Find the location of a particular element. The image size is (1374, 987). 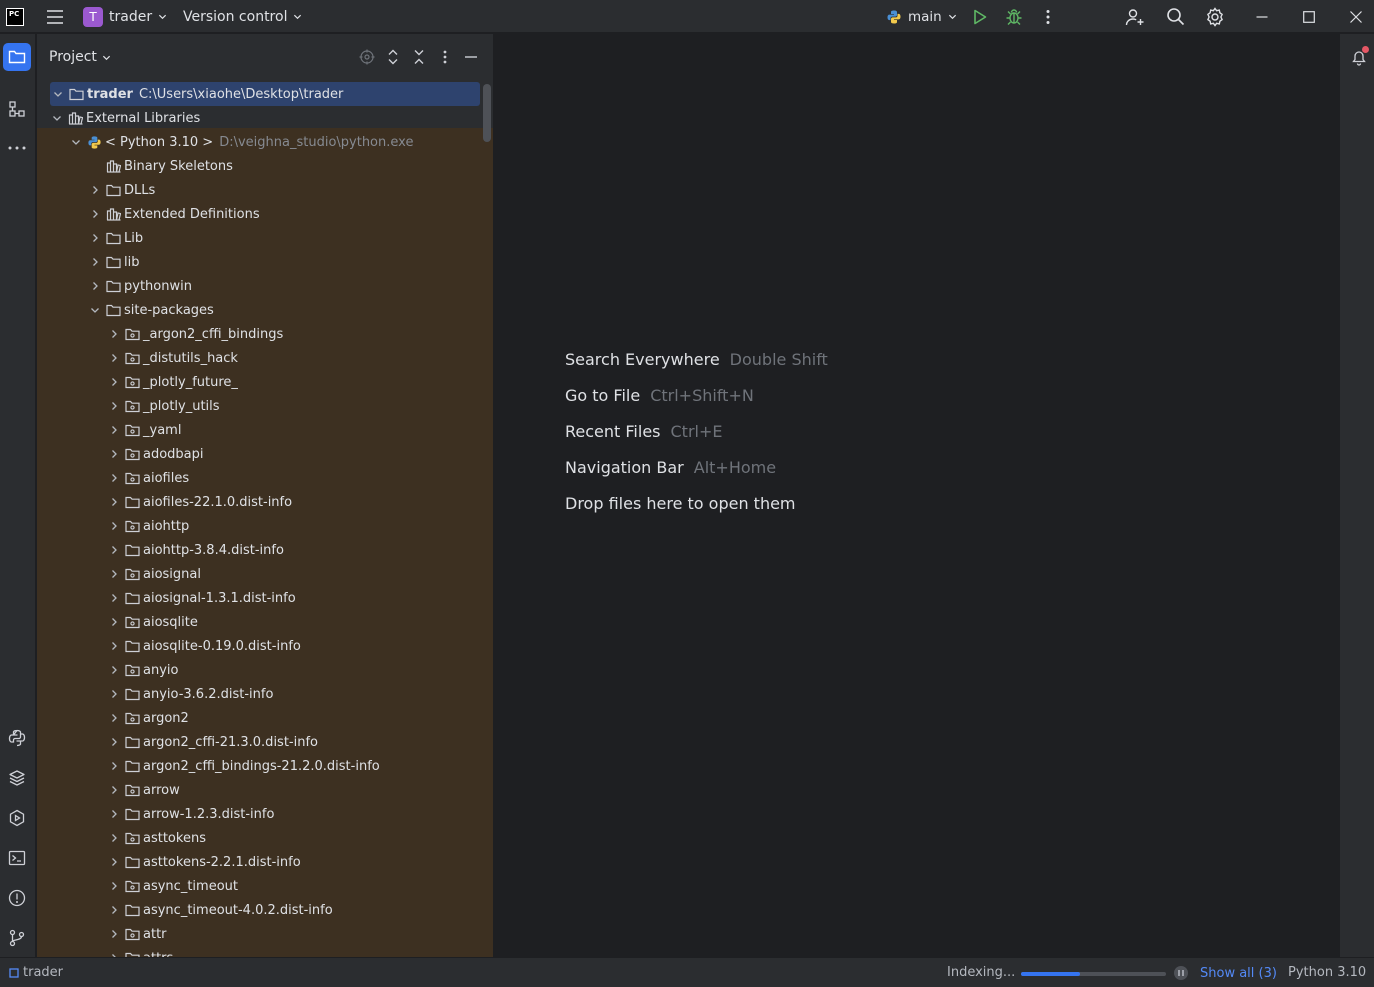

version-control-menu: Version control is located at coordinates (242, 16).